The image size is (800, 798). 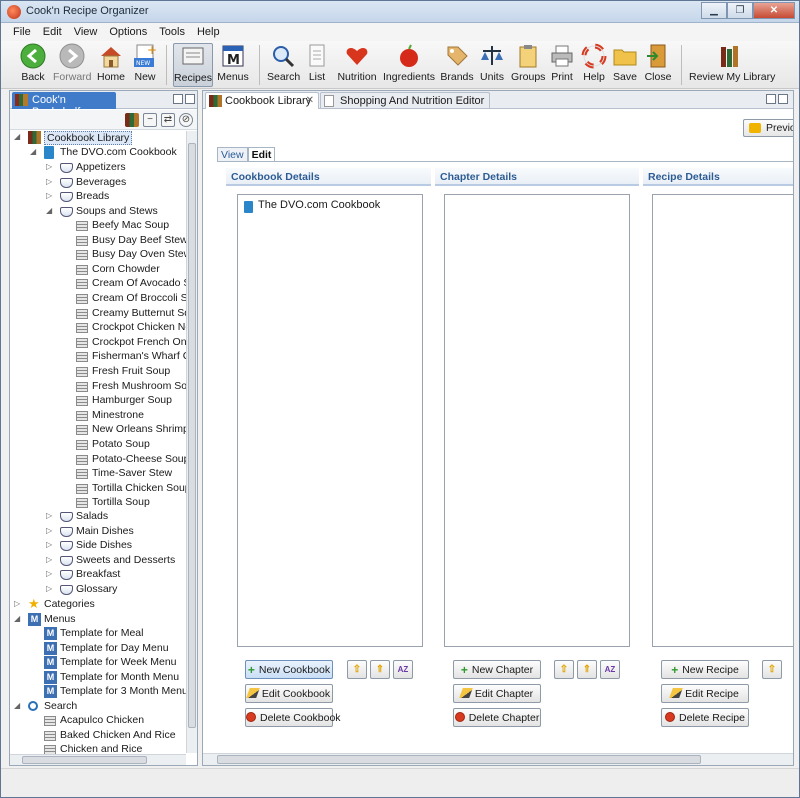 I want to click on search-icon, so click(x=283, y=56).